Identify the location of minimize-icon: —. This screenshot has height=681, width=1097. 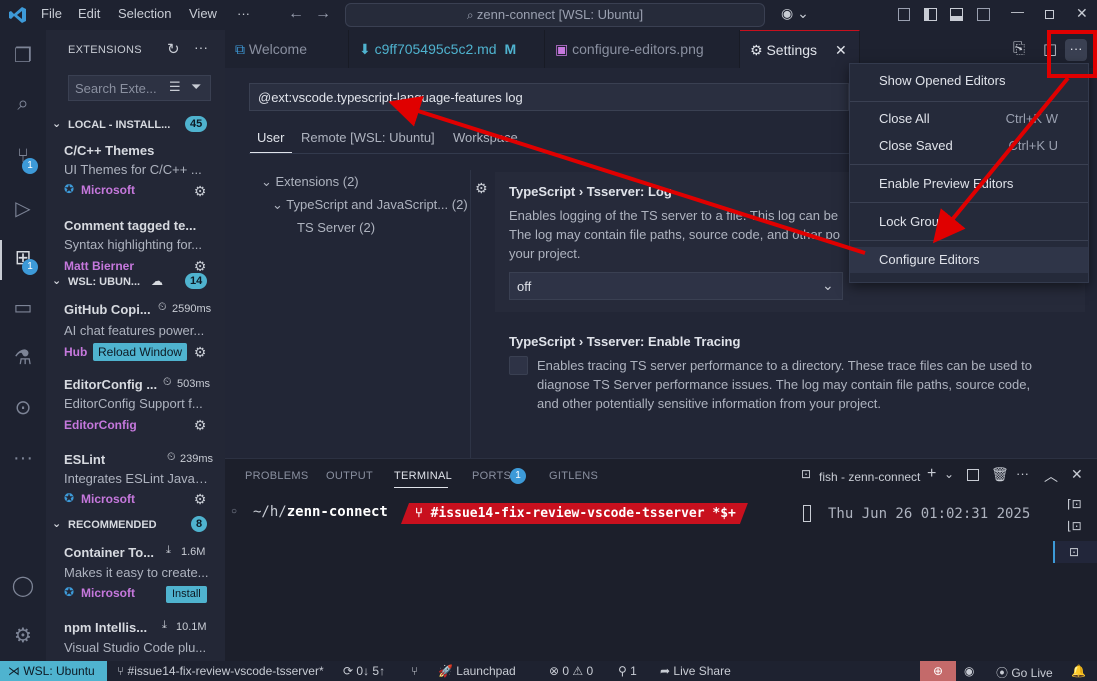
(1017, 11).